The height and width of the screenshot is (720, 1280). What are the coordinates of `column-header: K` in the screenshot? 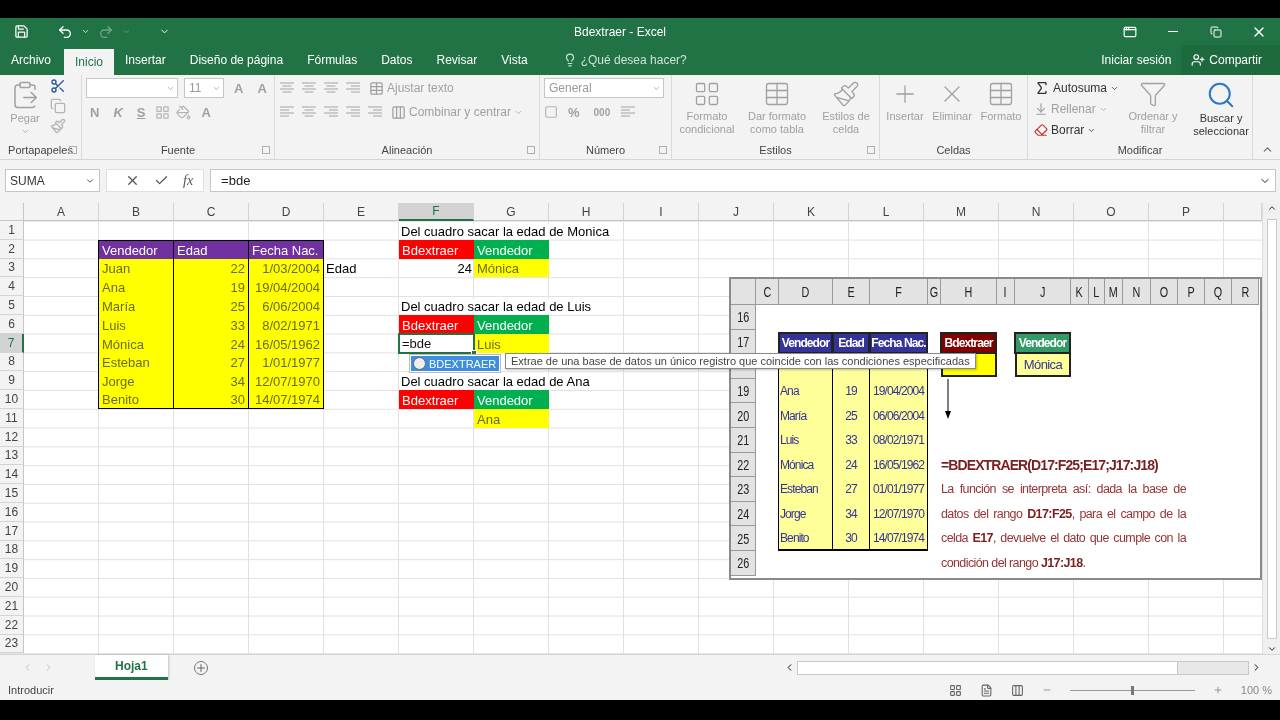 It's located at (811, 212).